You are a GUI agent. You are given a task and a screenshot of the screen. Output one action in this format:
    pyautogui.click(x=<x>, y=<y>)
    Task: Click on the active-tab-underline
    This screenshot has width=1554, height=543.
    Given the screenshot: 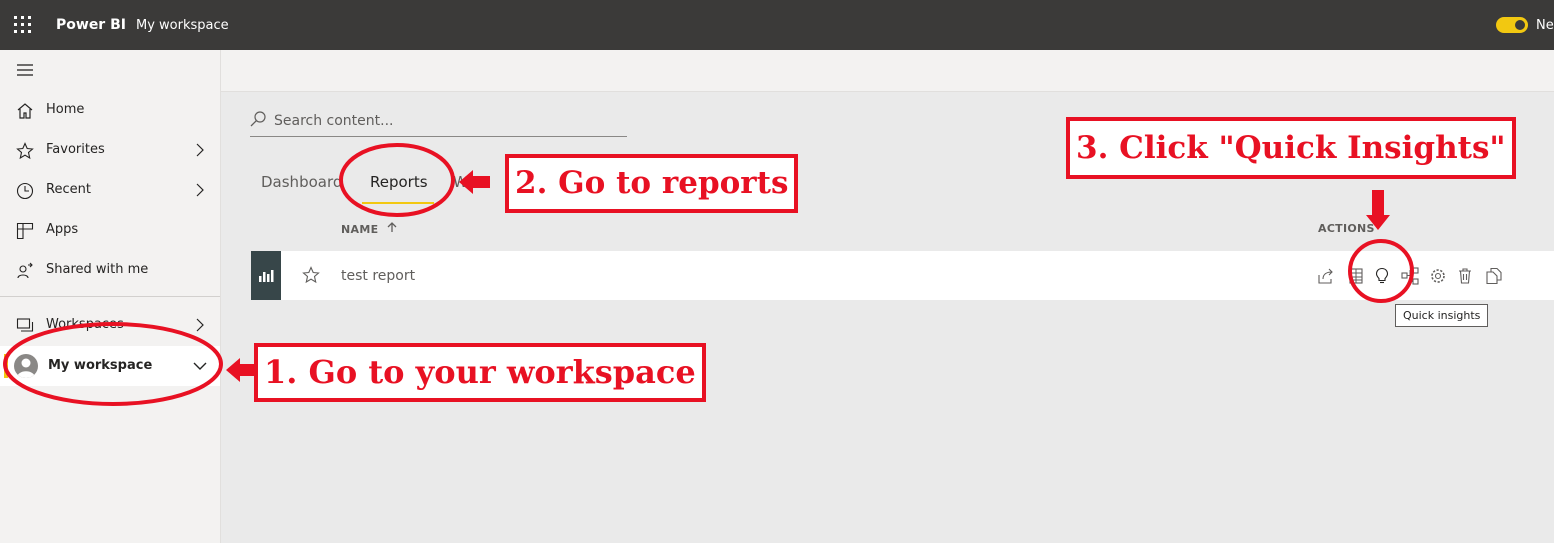 What is the action you would take?
    pyautogui.click(x=398, y=203)
    